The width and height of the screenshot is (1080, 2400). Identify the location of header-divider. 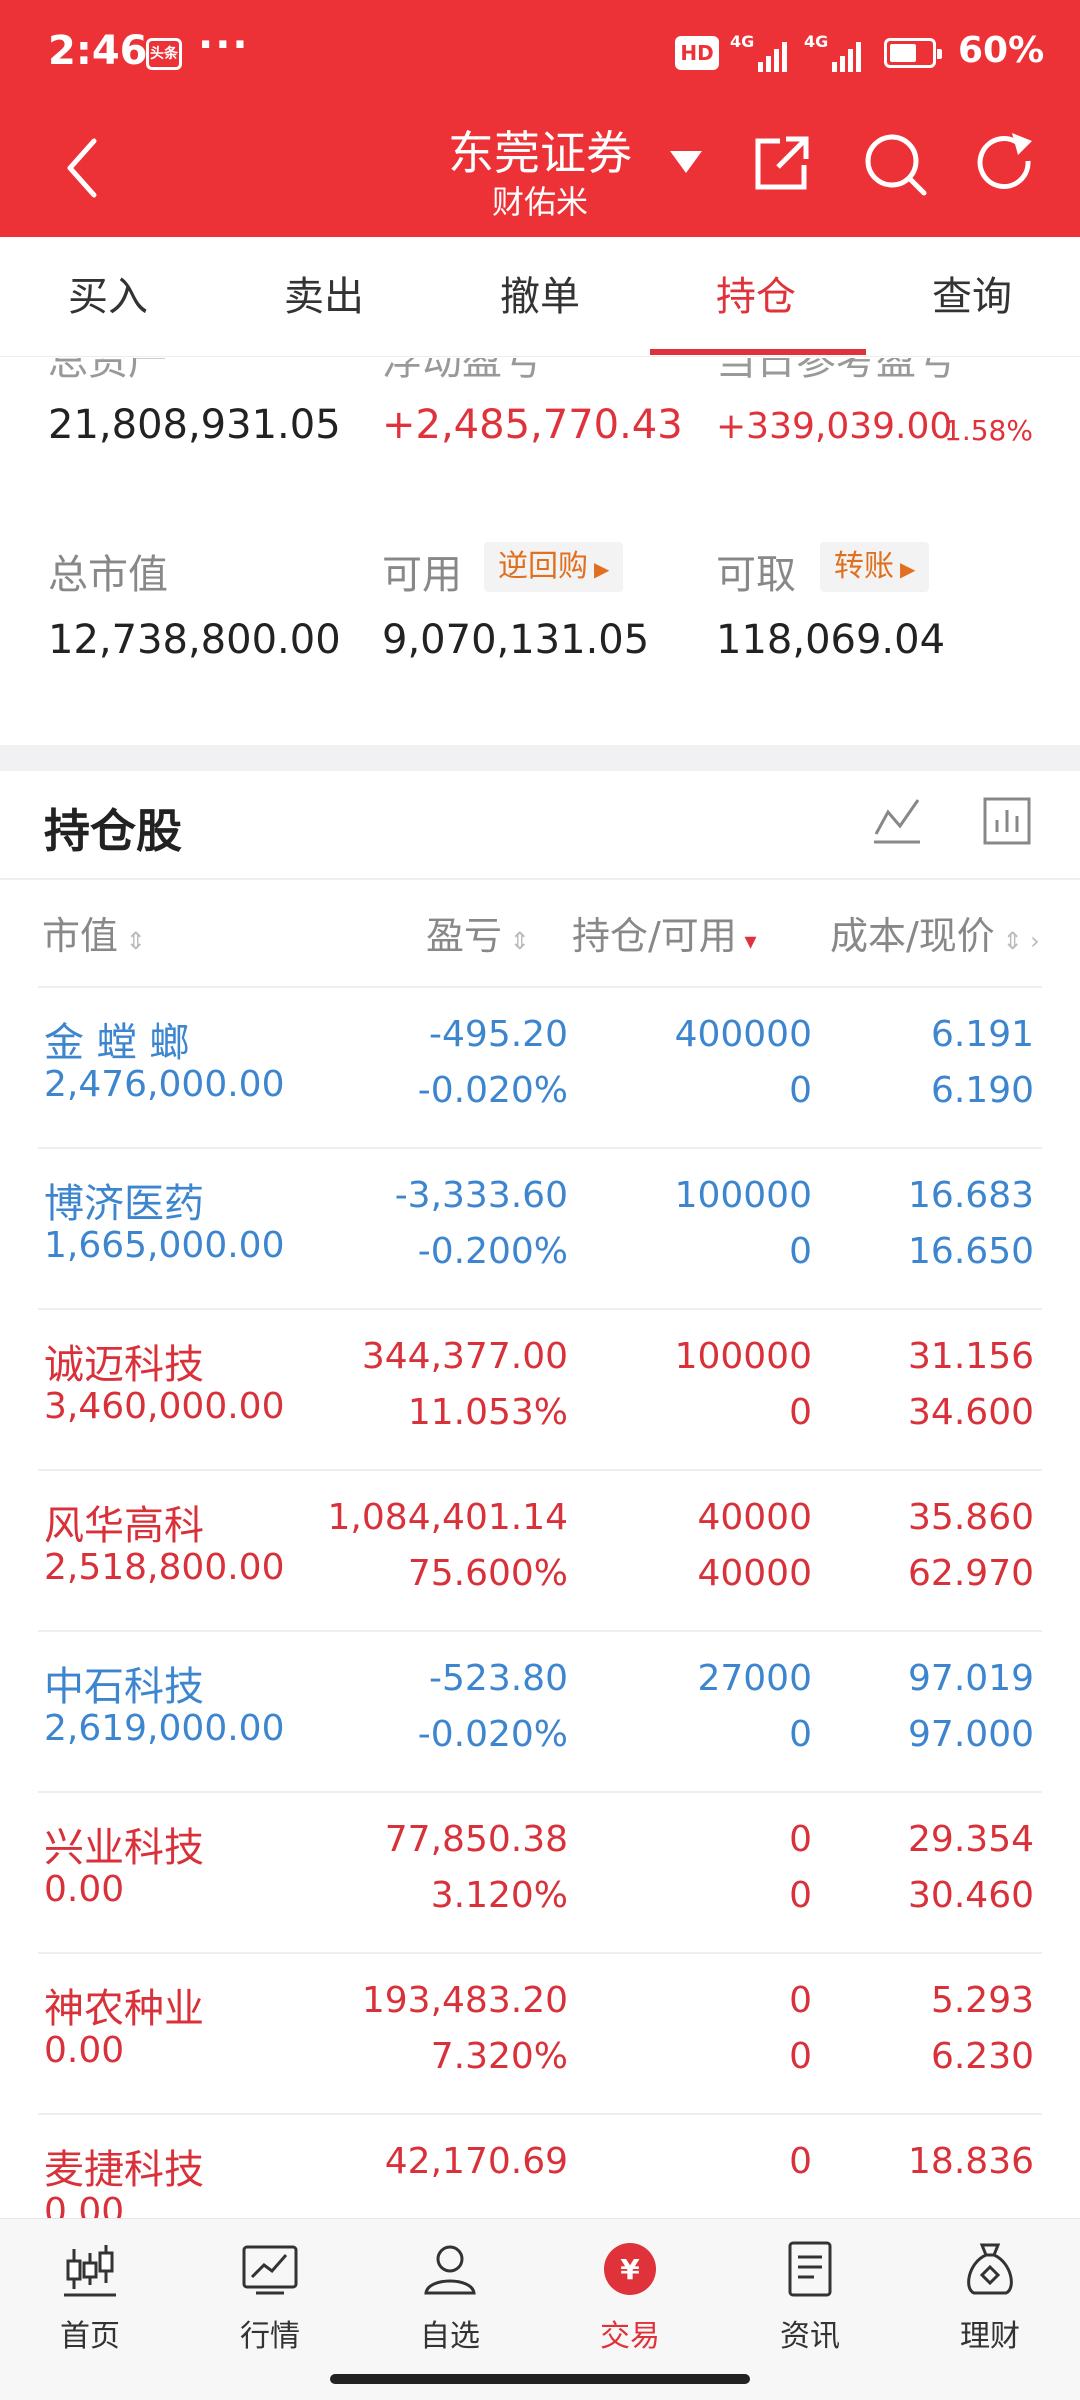
(540, 879).